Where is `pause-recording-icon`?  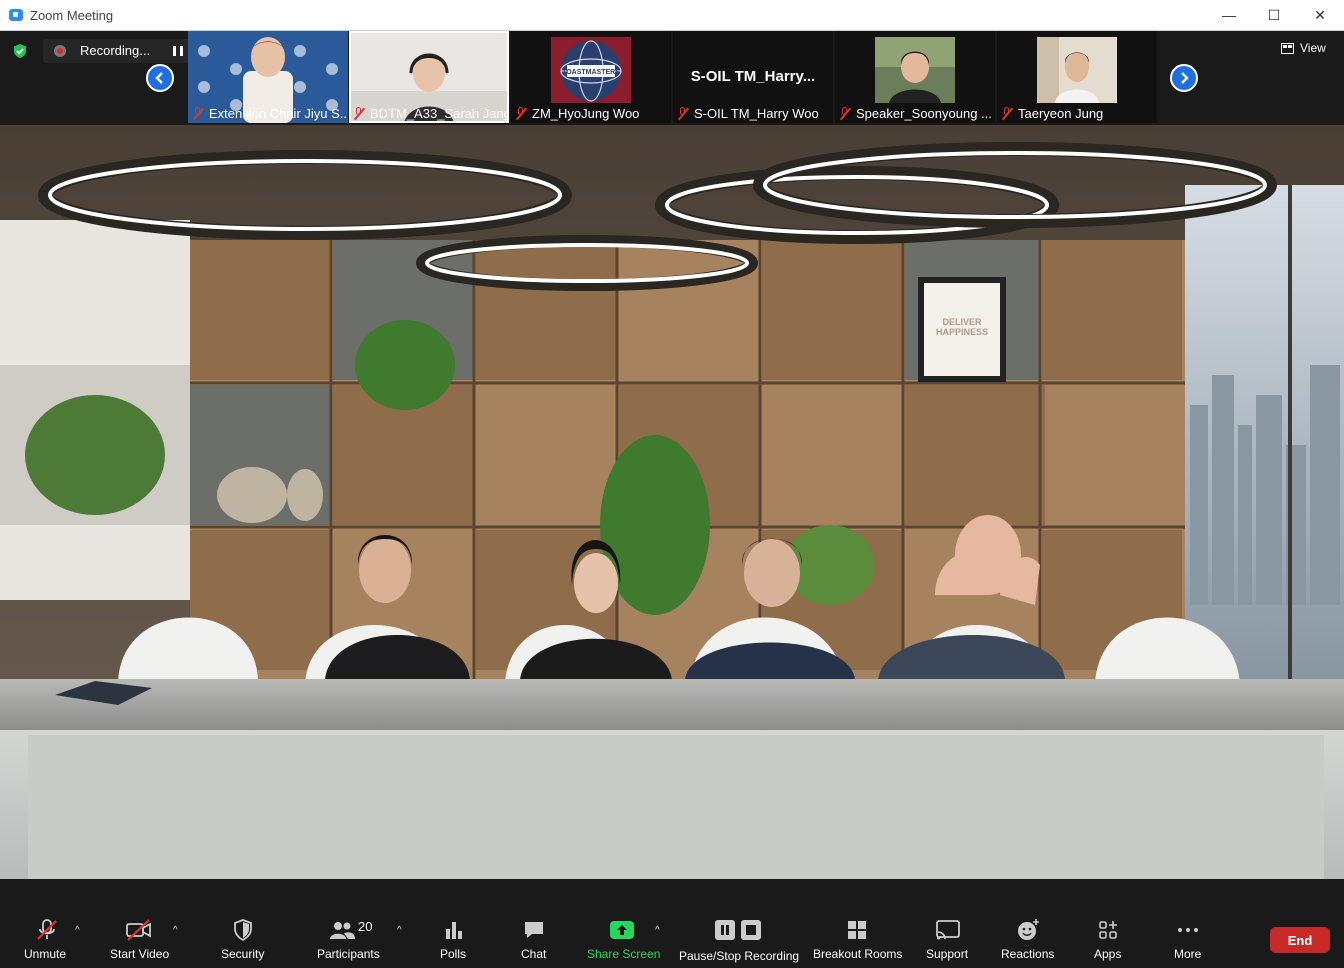 pause-recording-icon is located at coordinates (178, 51).